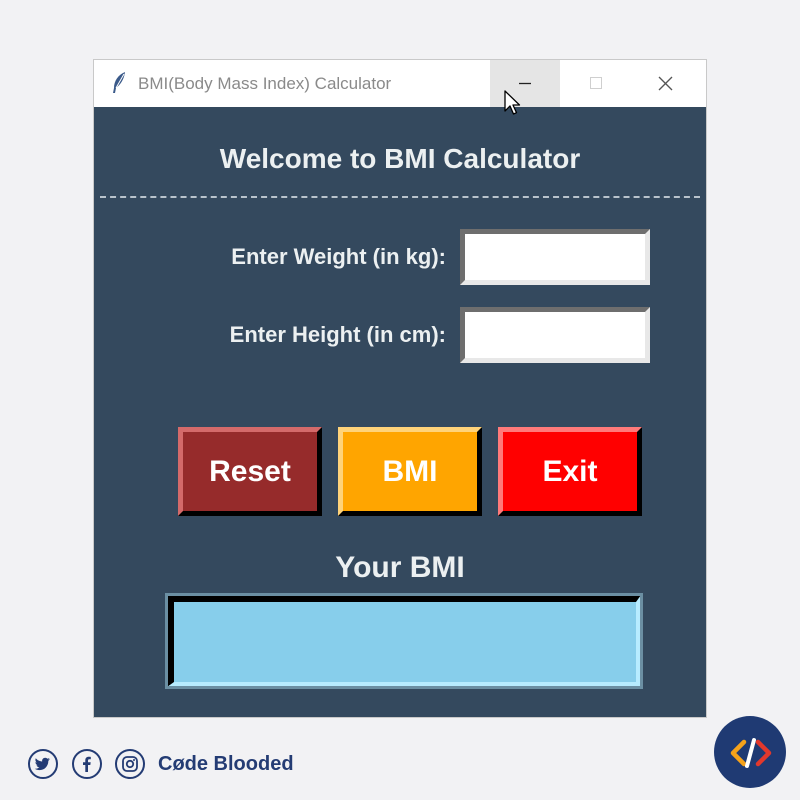 Image resolution: width=800 pixels, height=800 pixels. I want to click on feather-icon, so click(119, 83).